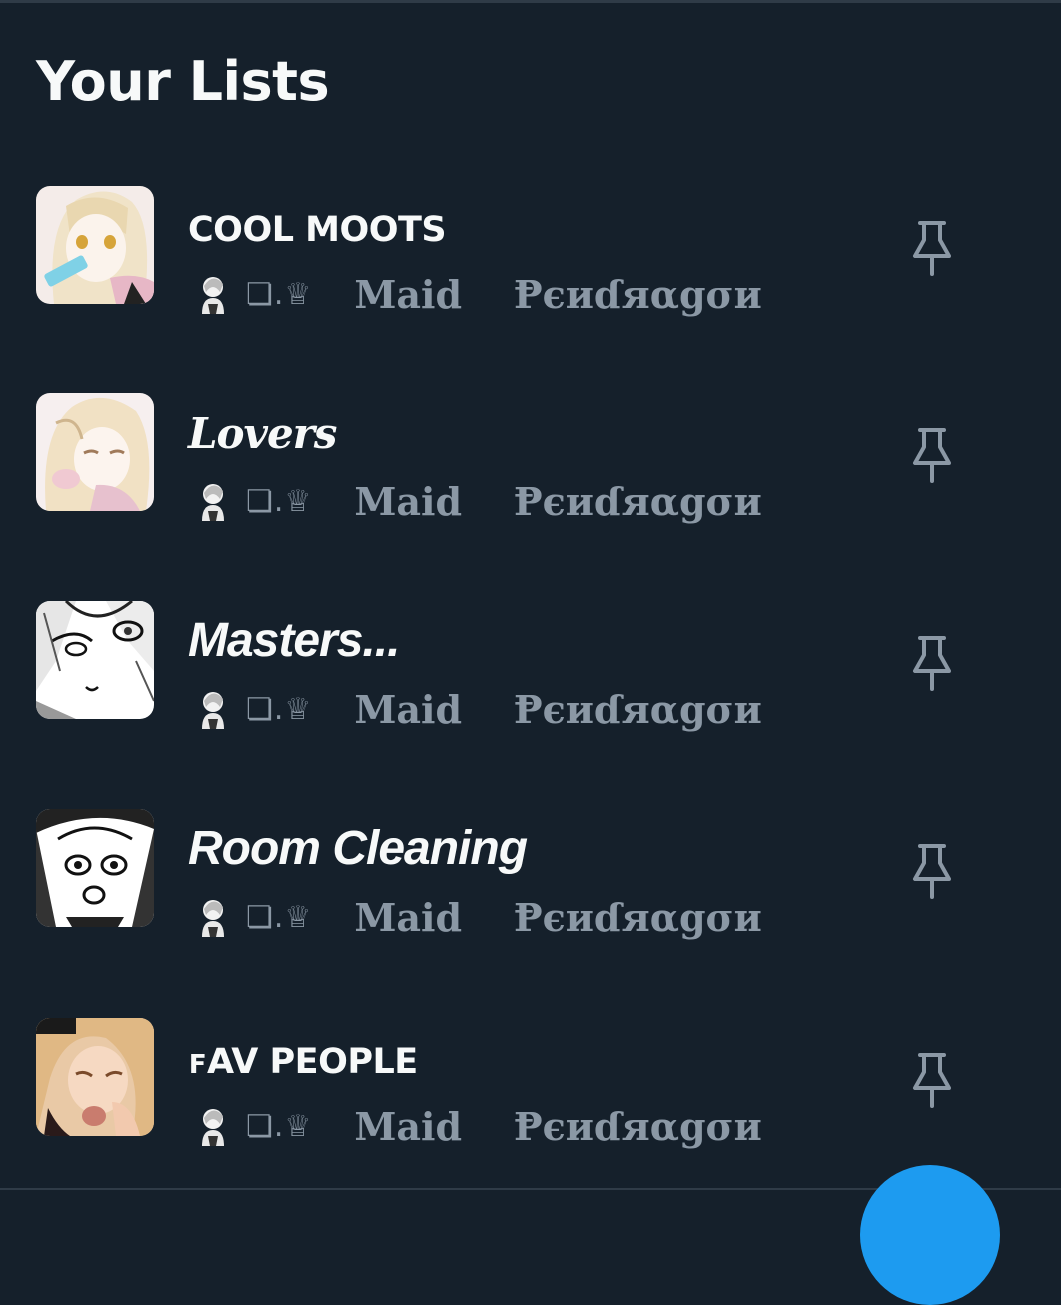 The image size is (1061, 1305). What do you see at coordinates (317, 230) in the screenshot?
I see `list-name: COOL MOOTS` at bounding box center [317, 230].